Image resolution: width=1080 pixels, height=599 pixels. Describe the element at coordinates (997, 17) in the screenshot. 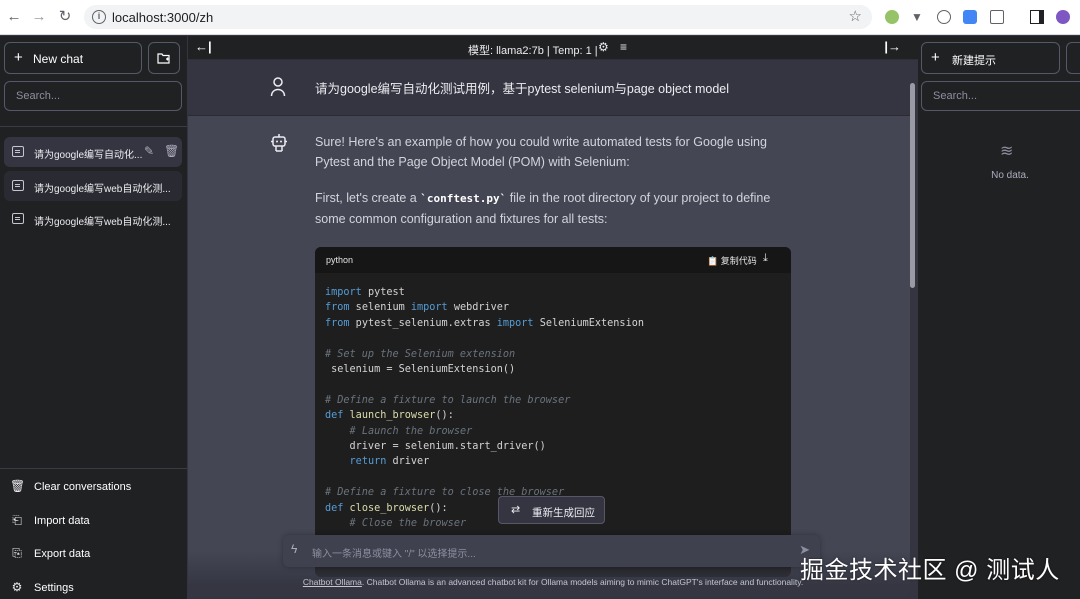

I see `extensions-puzzle-icon` at that location.